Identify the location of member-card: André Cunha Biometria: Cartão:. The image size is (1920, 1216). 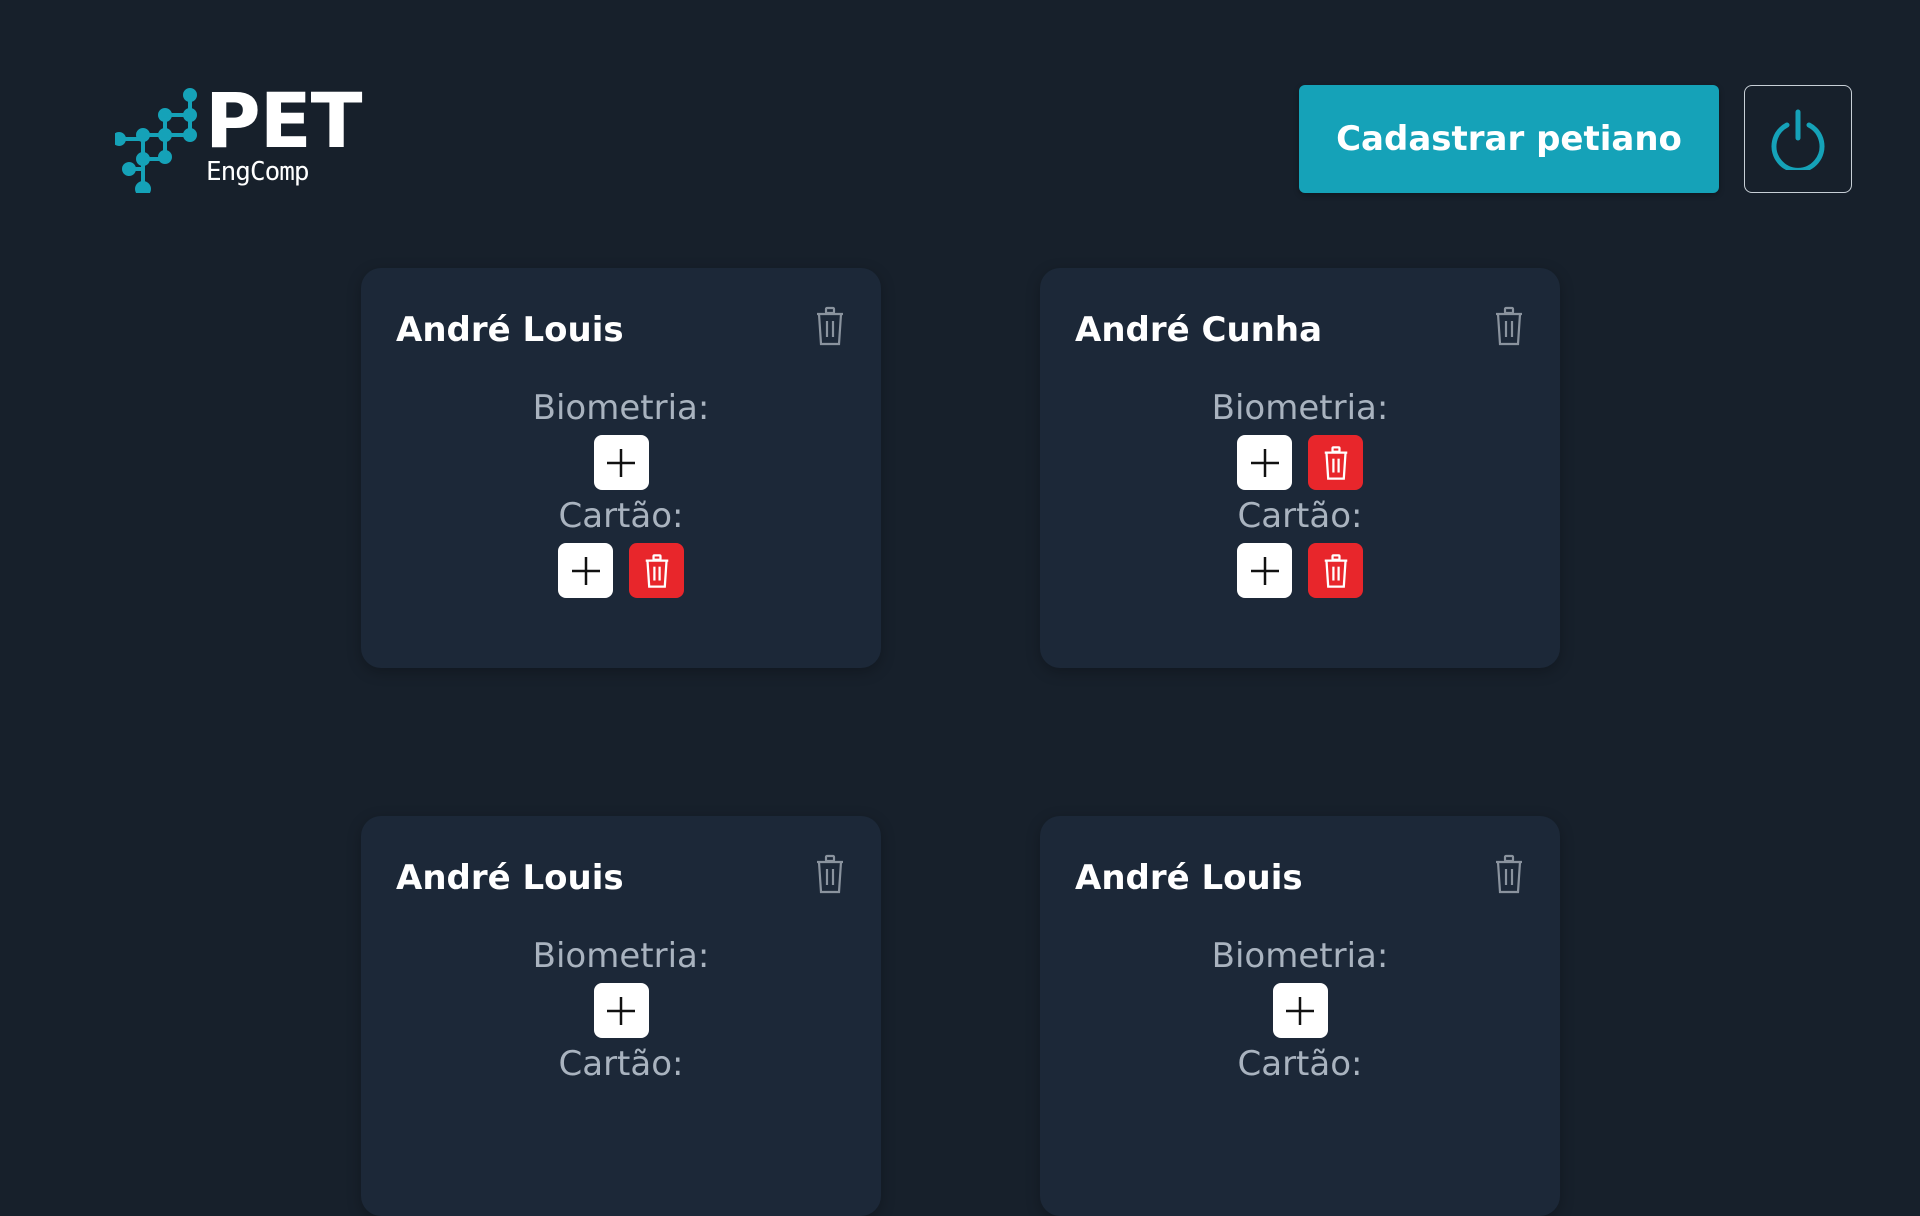
(1300, 468).